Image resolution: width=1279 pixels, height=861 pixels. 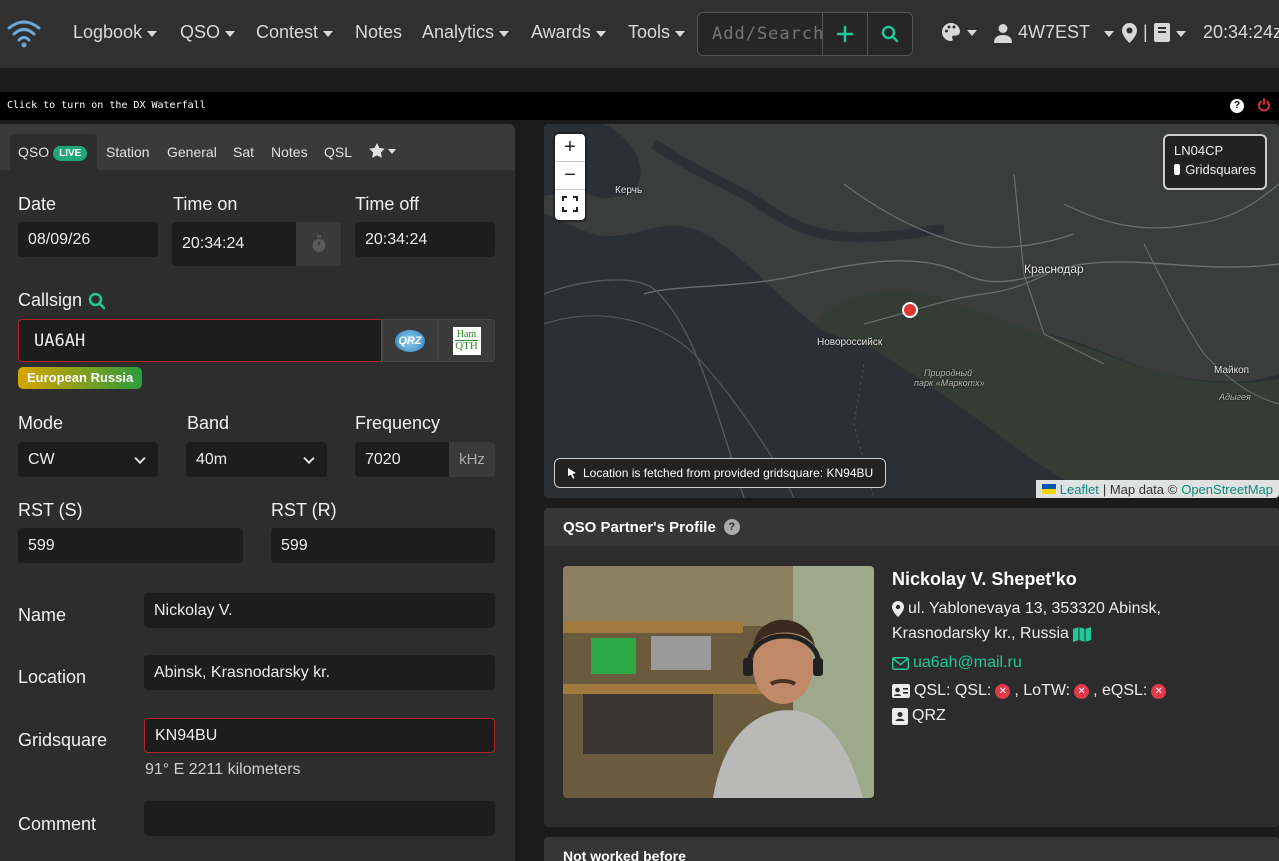 What do you see at coordinates (208, 32) in the screenshot?
I see `nav-qso: QSO` at bounding box center [208, 32].